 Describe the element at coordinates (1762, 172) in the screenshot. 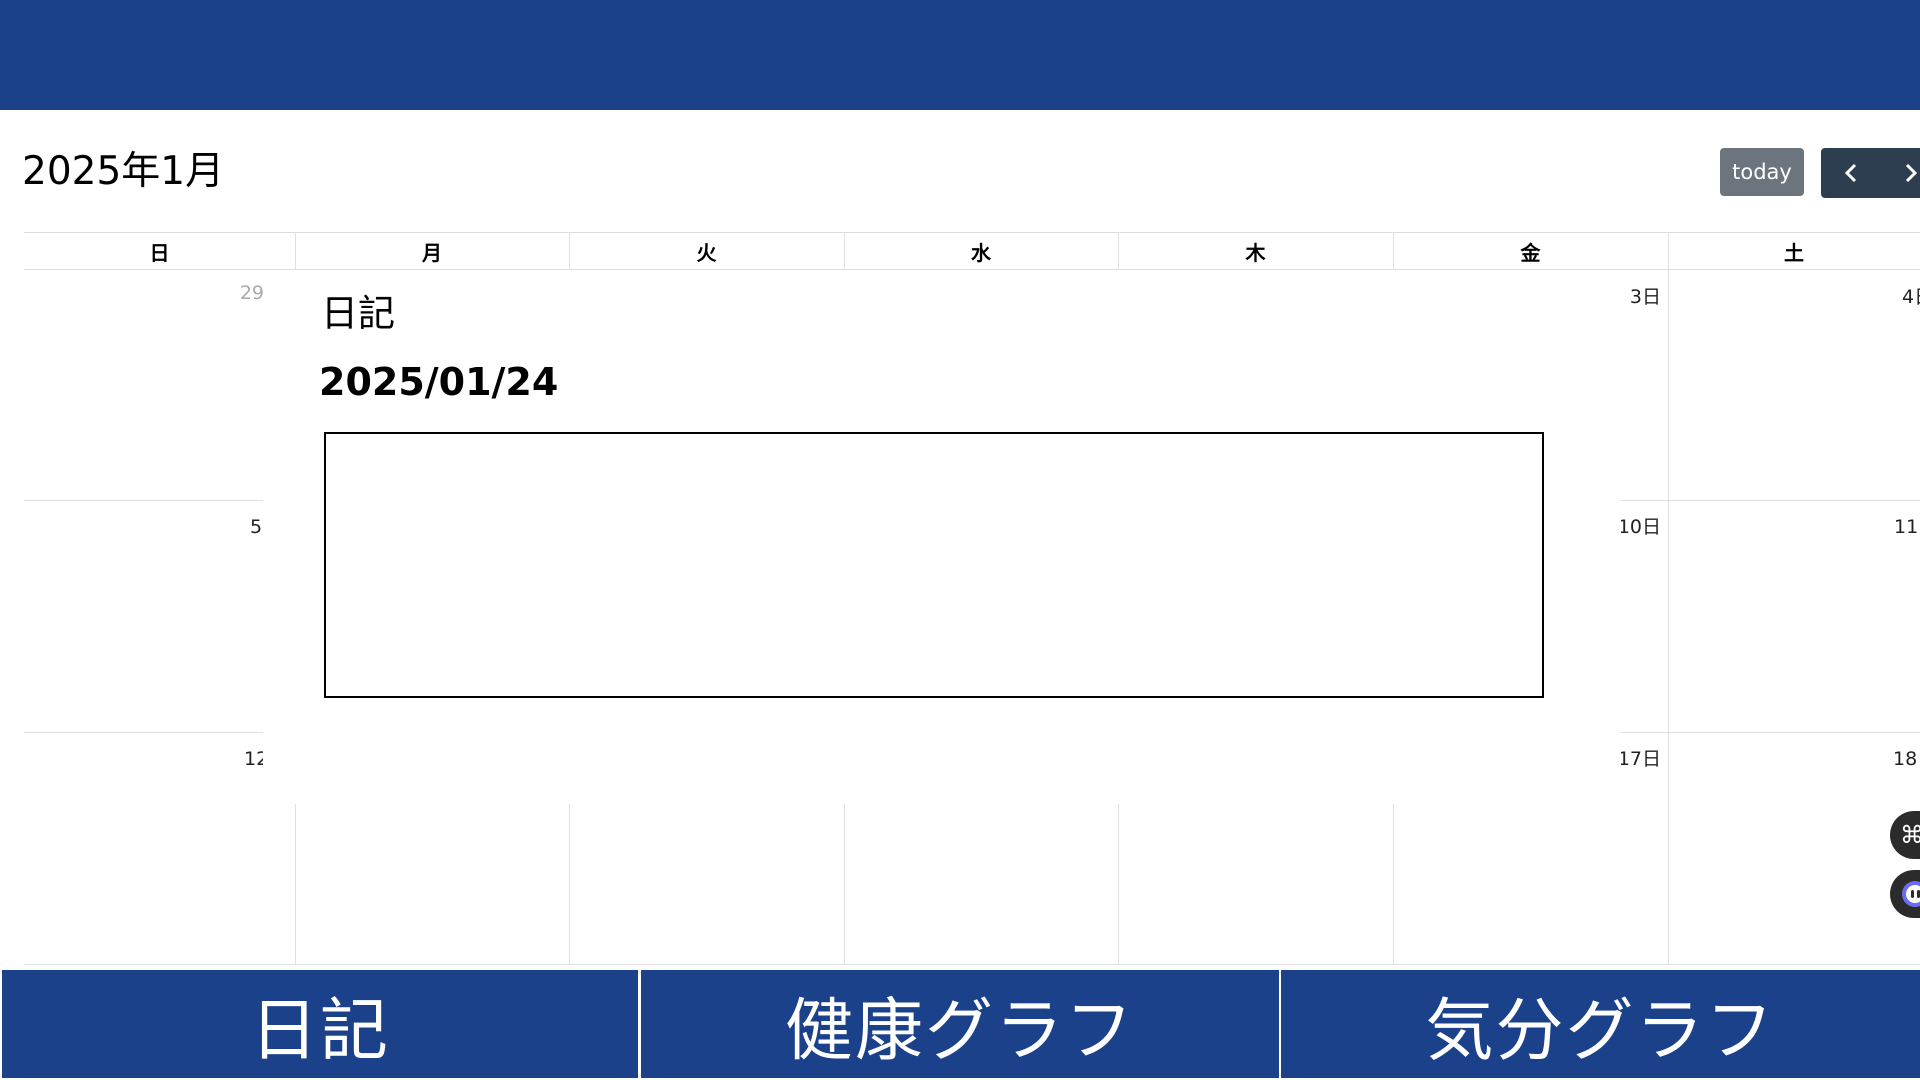

I see `today-button: today` at that location.